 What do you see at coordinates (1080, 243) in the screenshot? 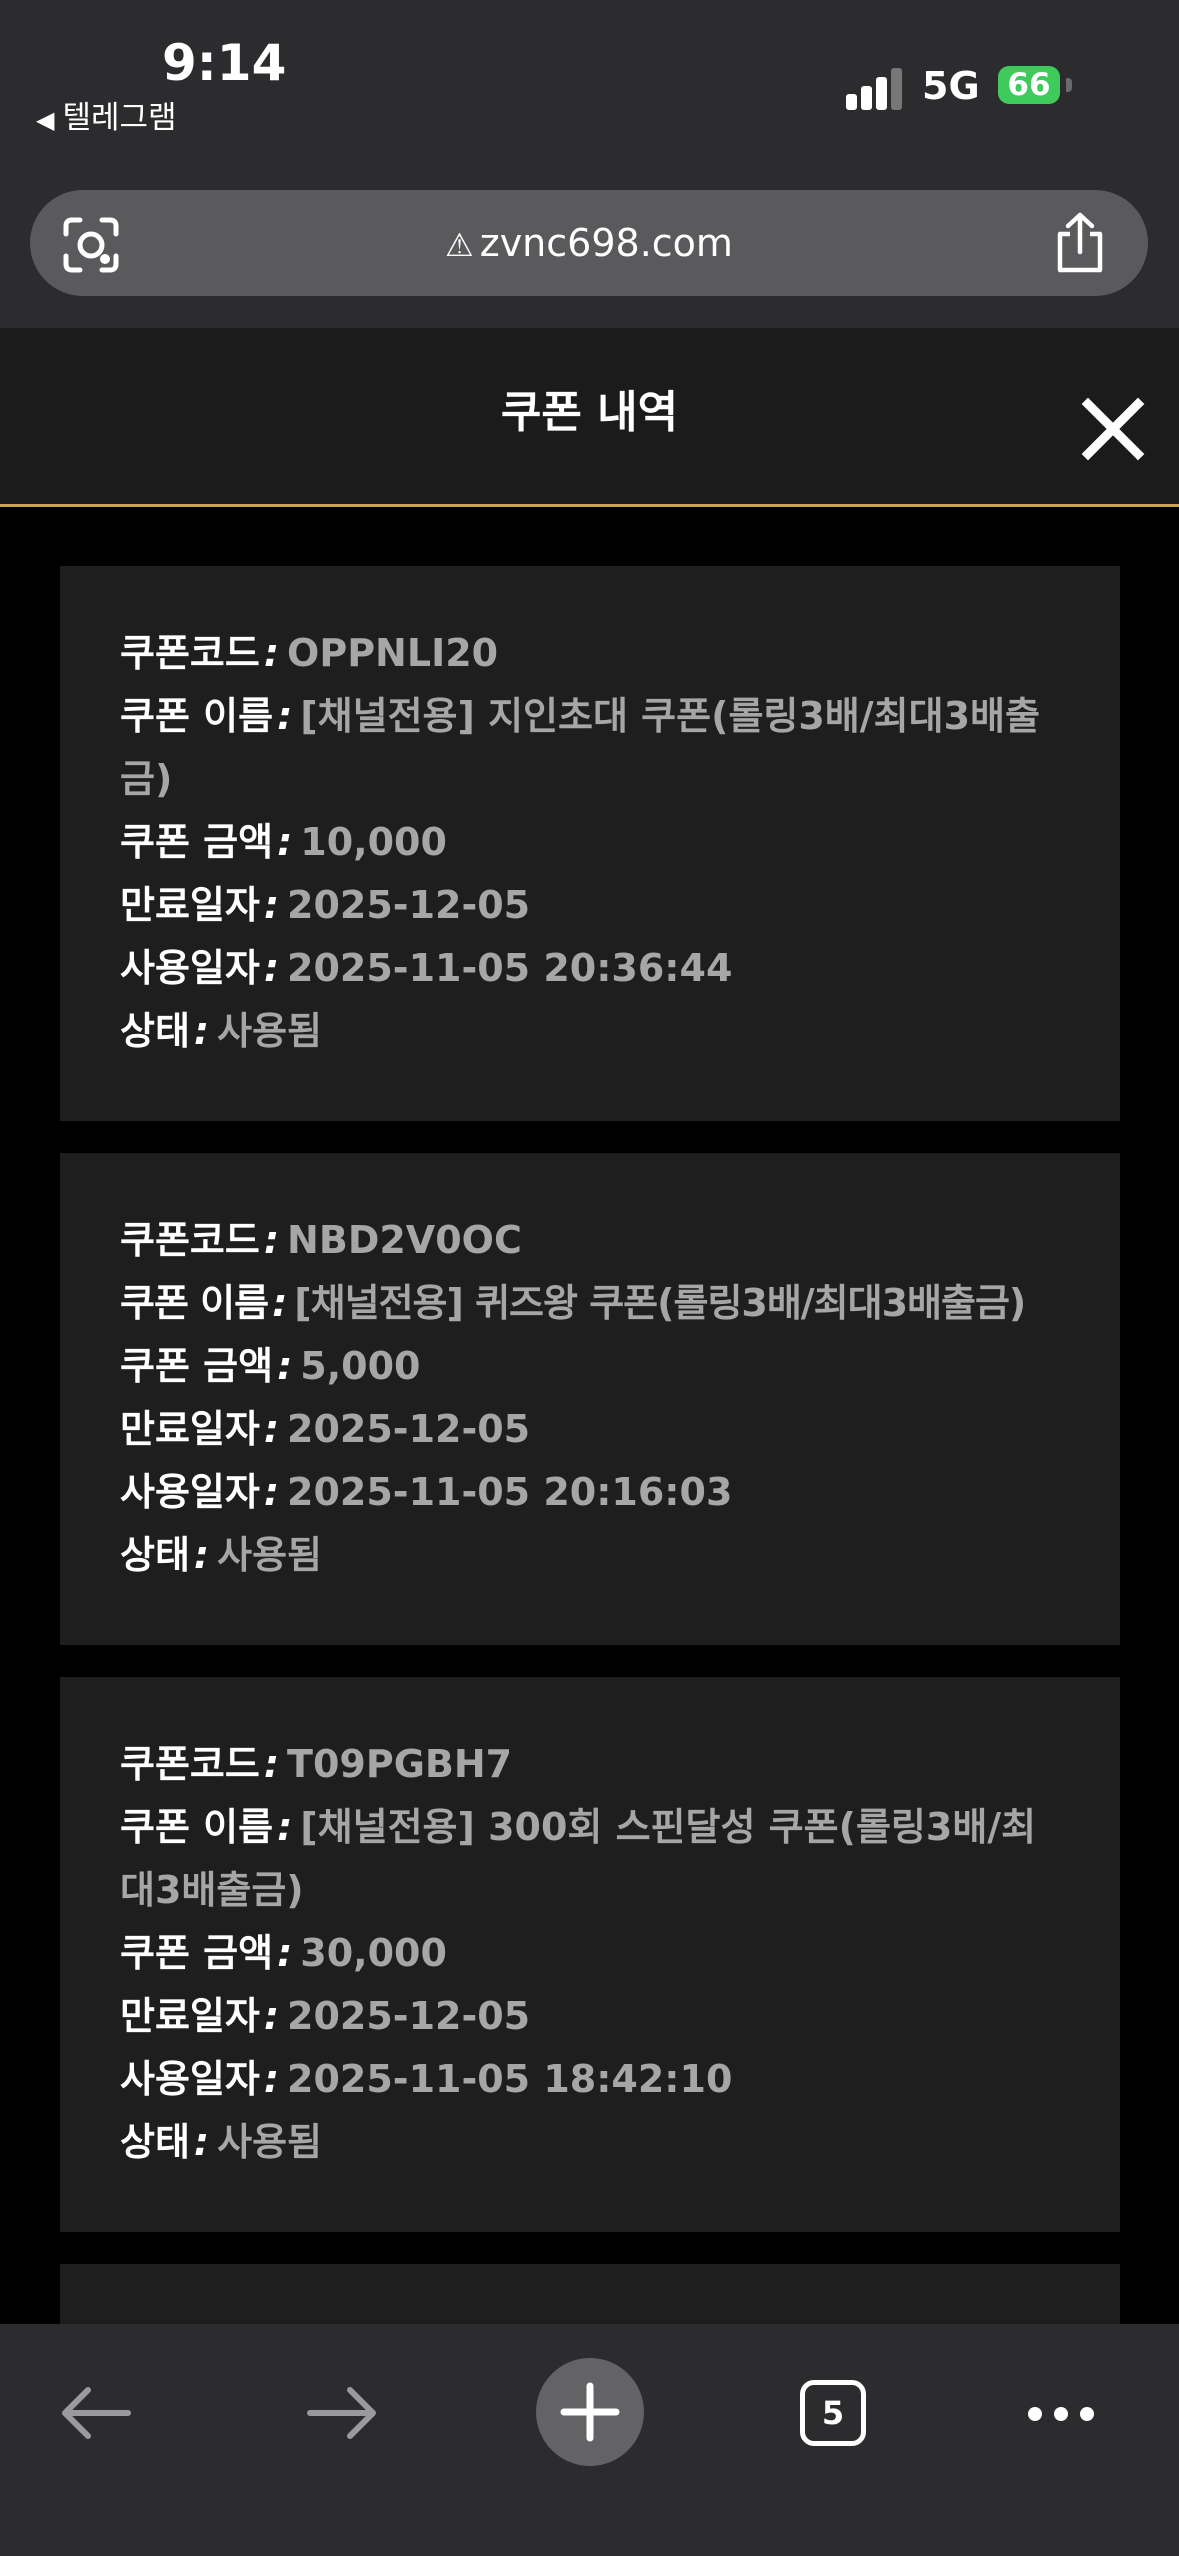
I see `share-icon` at bounding box center [1080, 243].